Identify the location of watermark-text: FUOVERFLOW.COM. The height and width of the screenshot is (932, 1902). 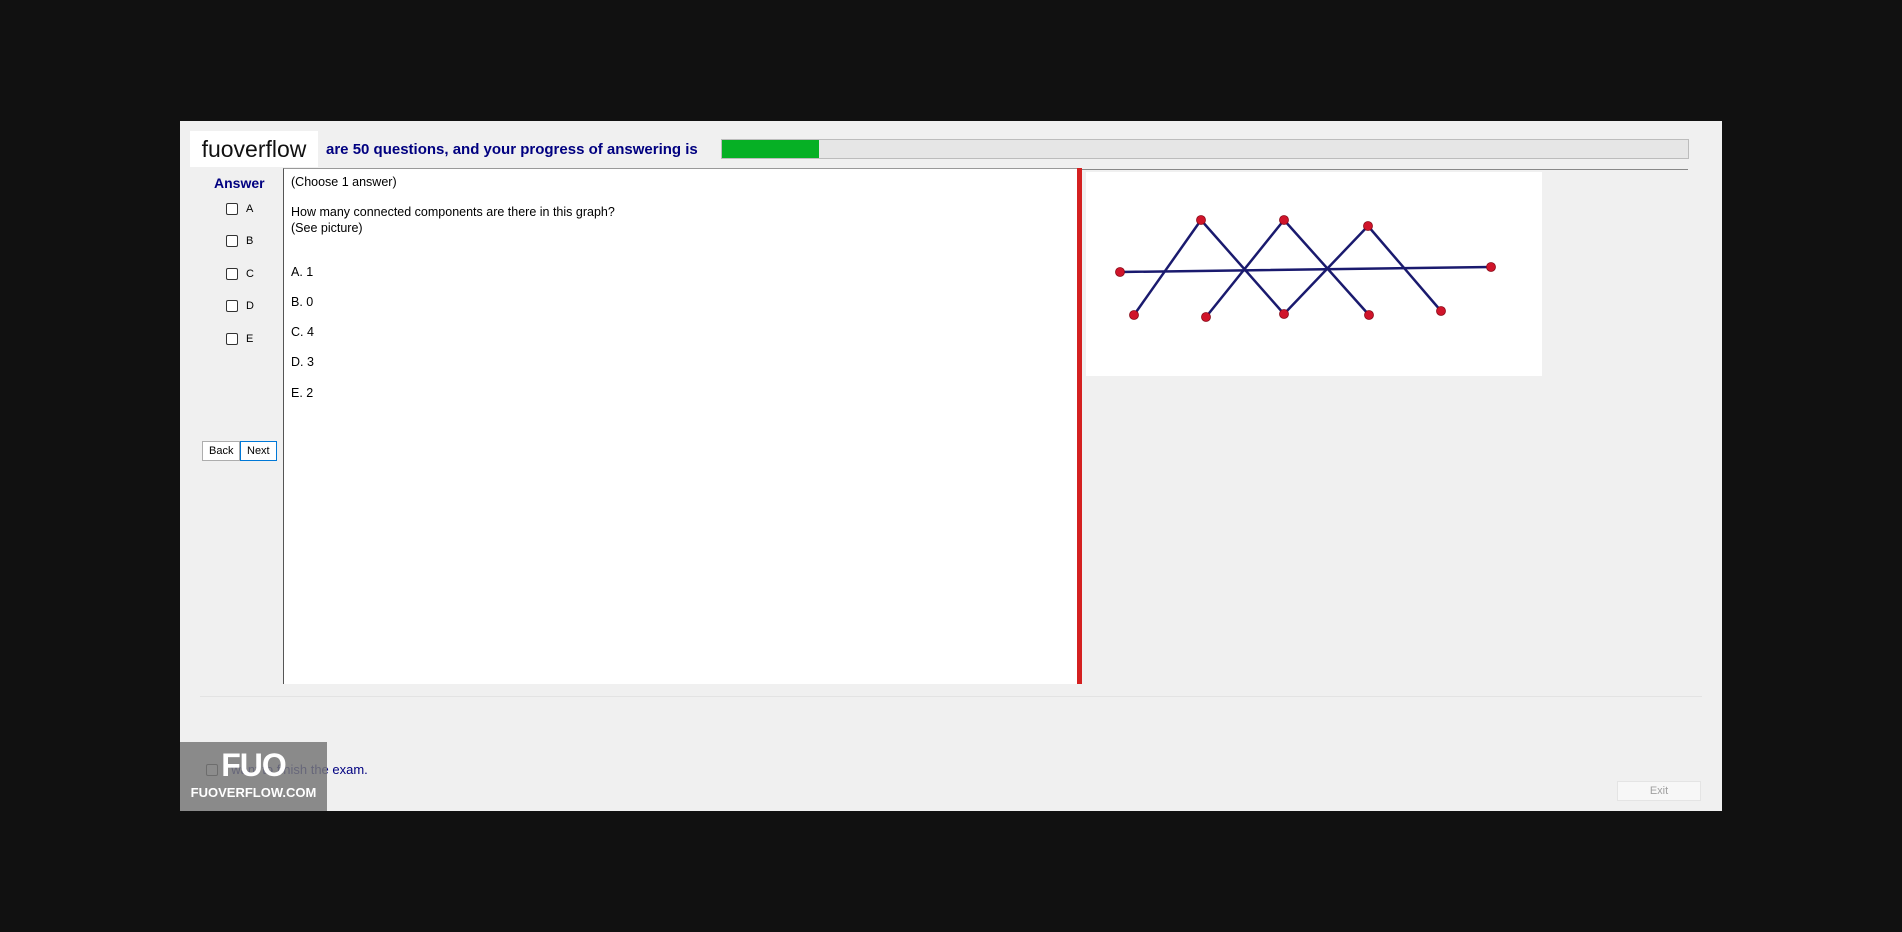
(253, 792).